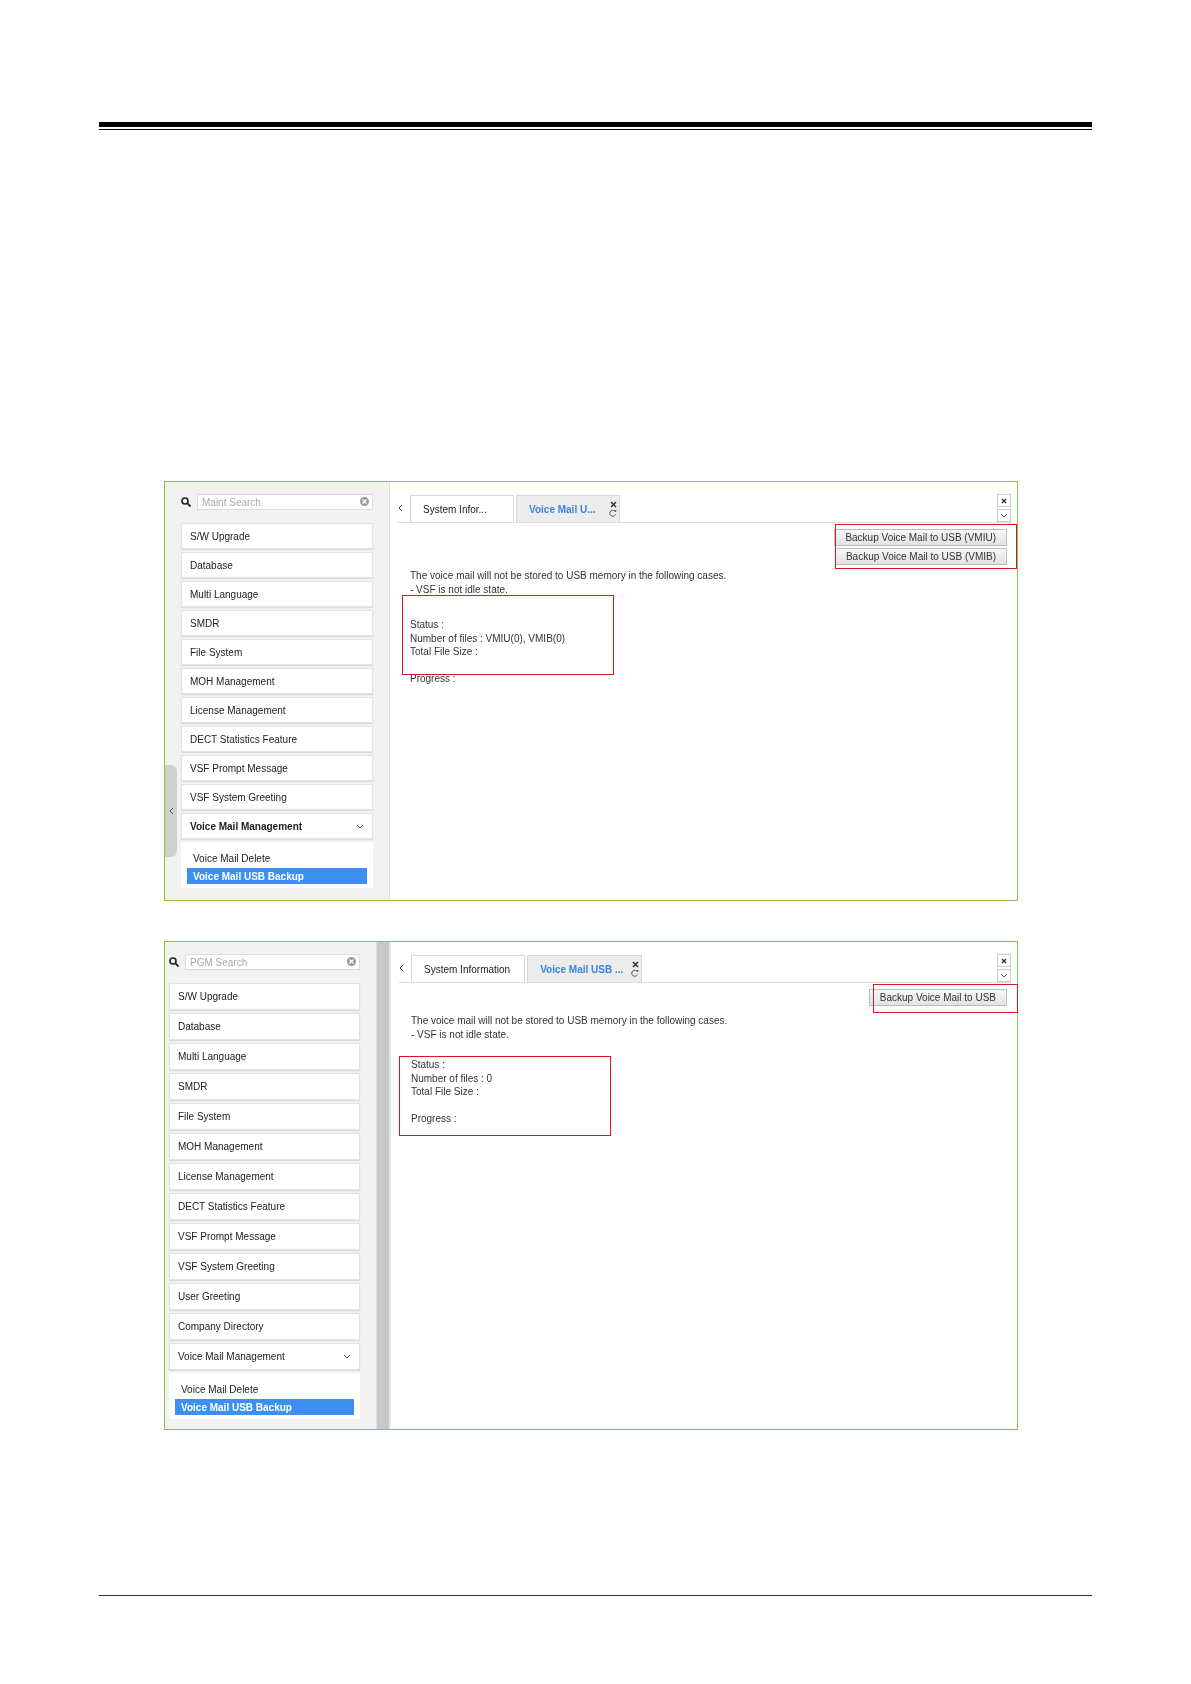 The image size is (1191, 1684). I want to click on collapse-handle, so click(171, 811).